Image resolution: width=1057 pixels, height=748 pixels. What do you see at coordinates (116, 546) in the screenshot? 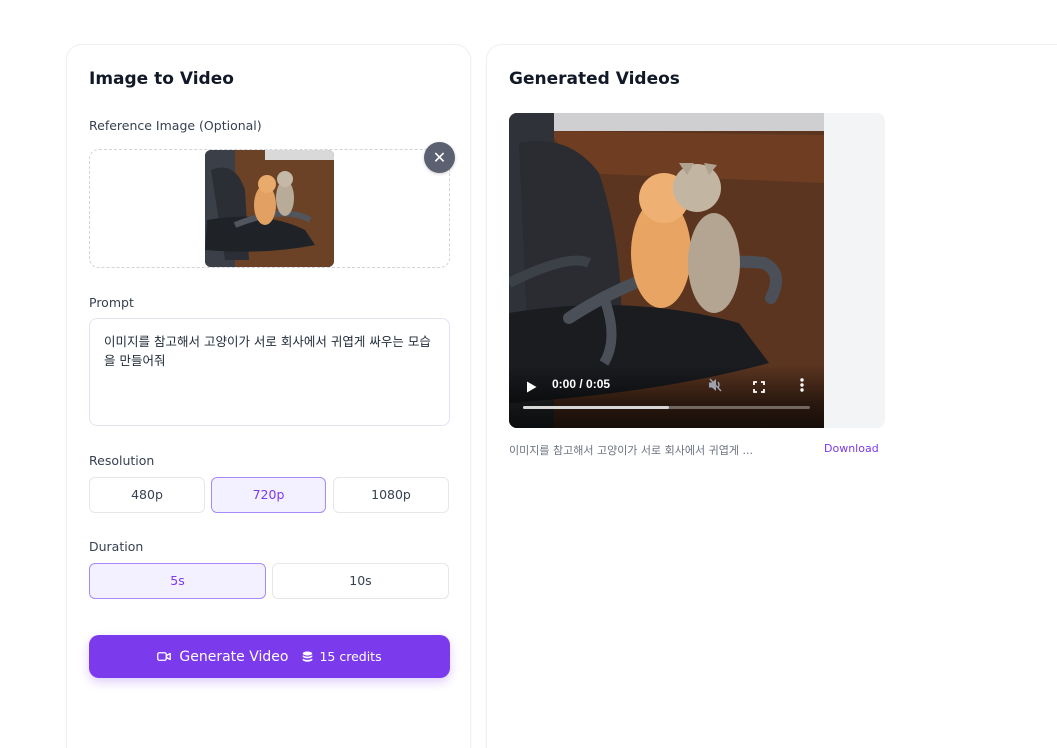
I see `duration-label: Duration` at bounding box center [116, 546].